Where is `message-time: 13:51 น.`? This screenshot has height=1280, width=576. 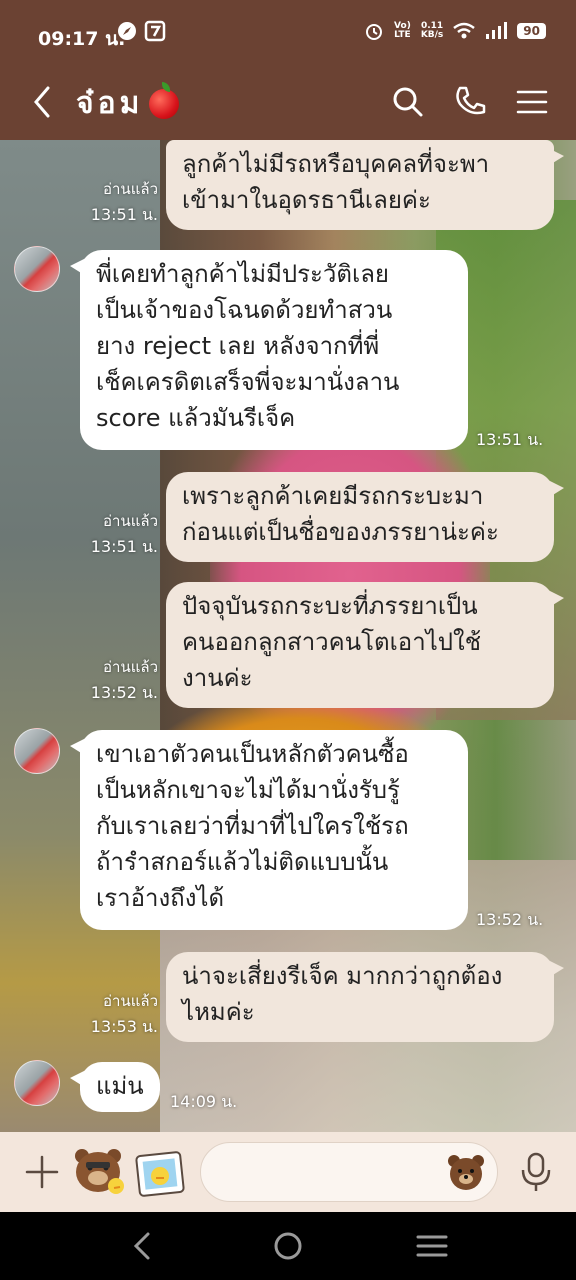 message-time: 13:51 น. is located at coordinates (510, 439).